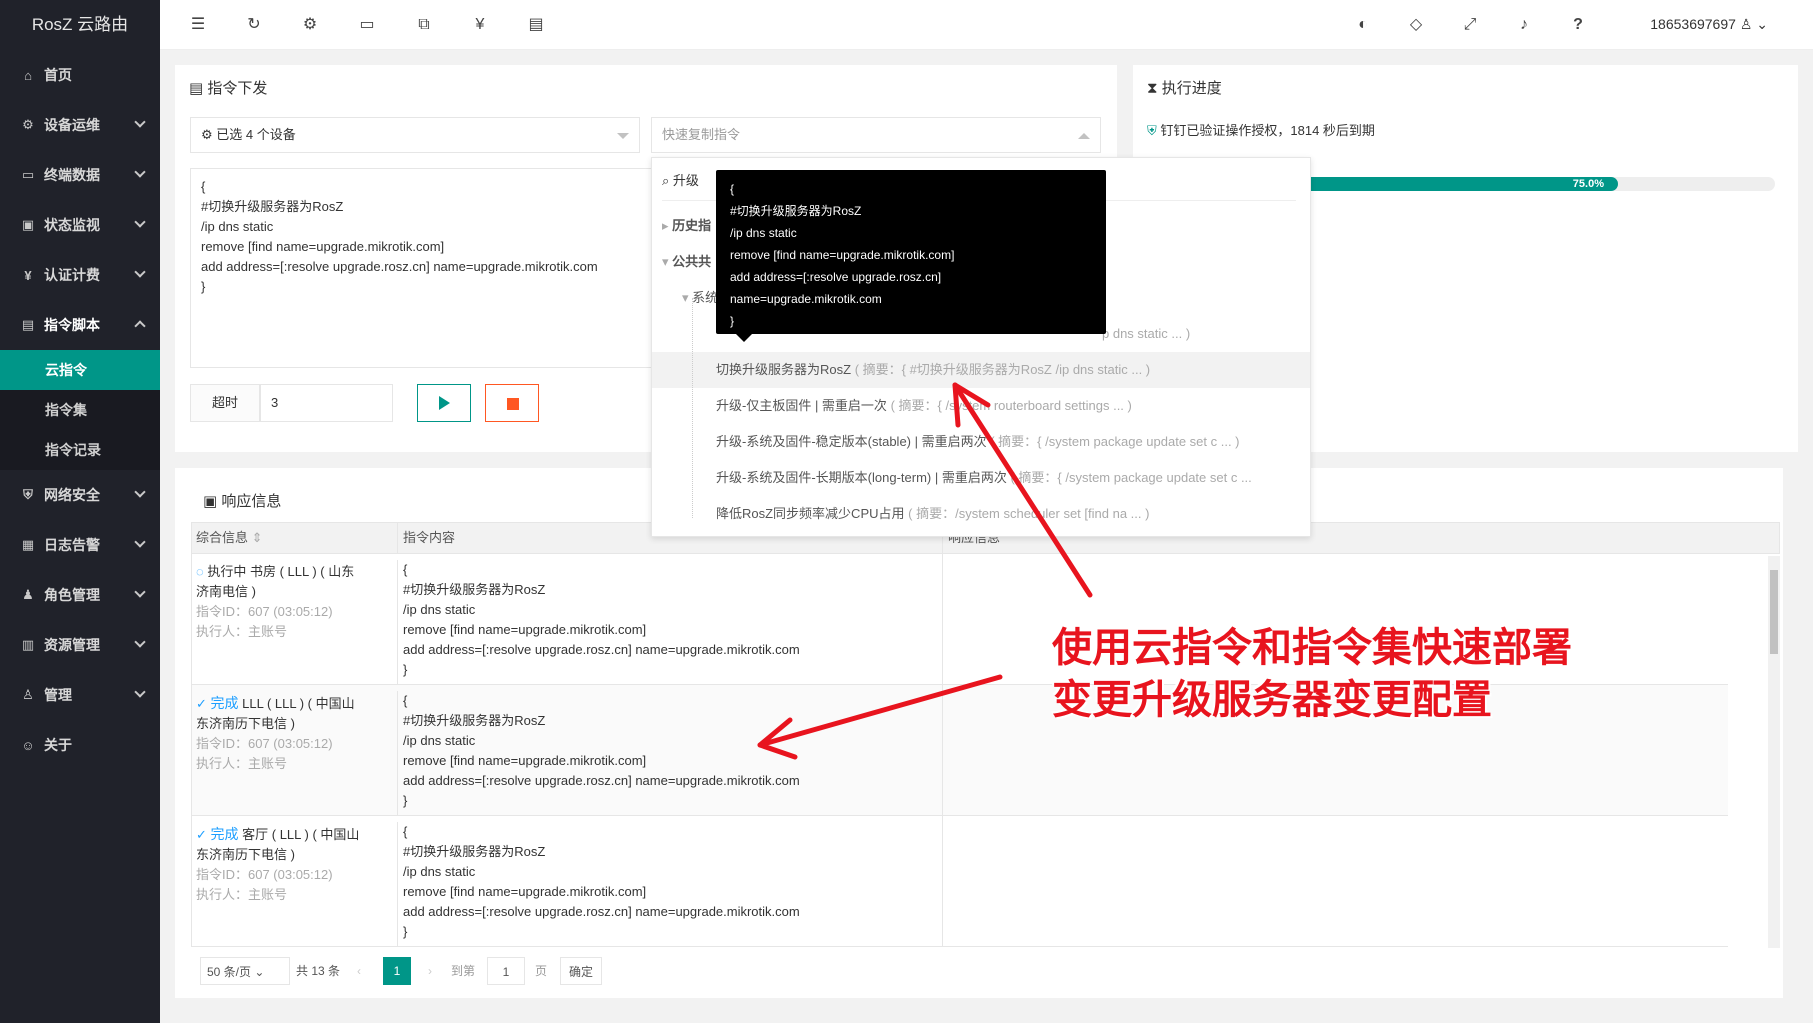  Describe the element at coordinates (1022, 490) in the screenshot. I see `arrow-up-line` at that location.